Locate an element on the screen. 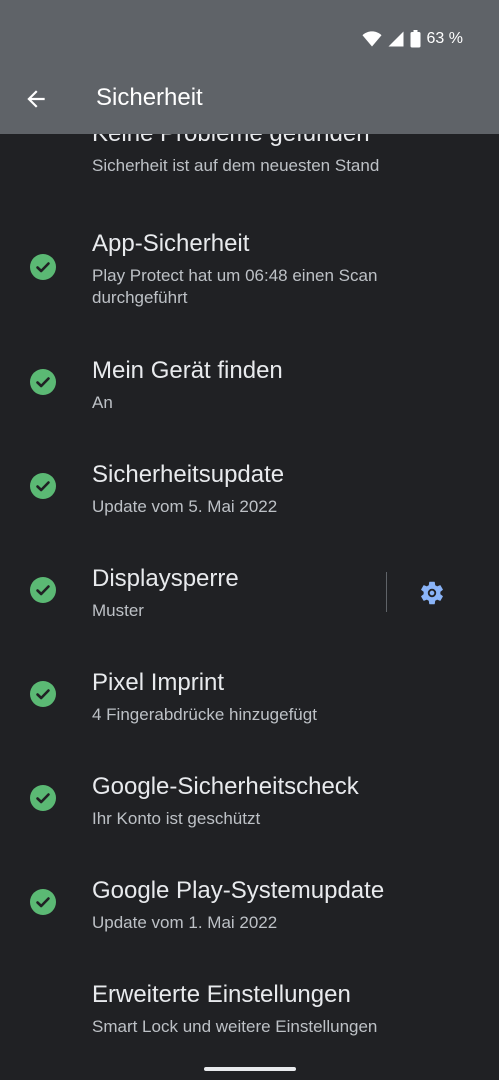  gear-icon is located at coordinates (432, 593).